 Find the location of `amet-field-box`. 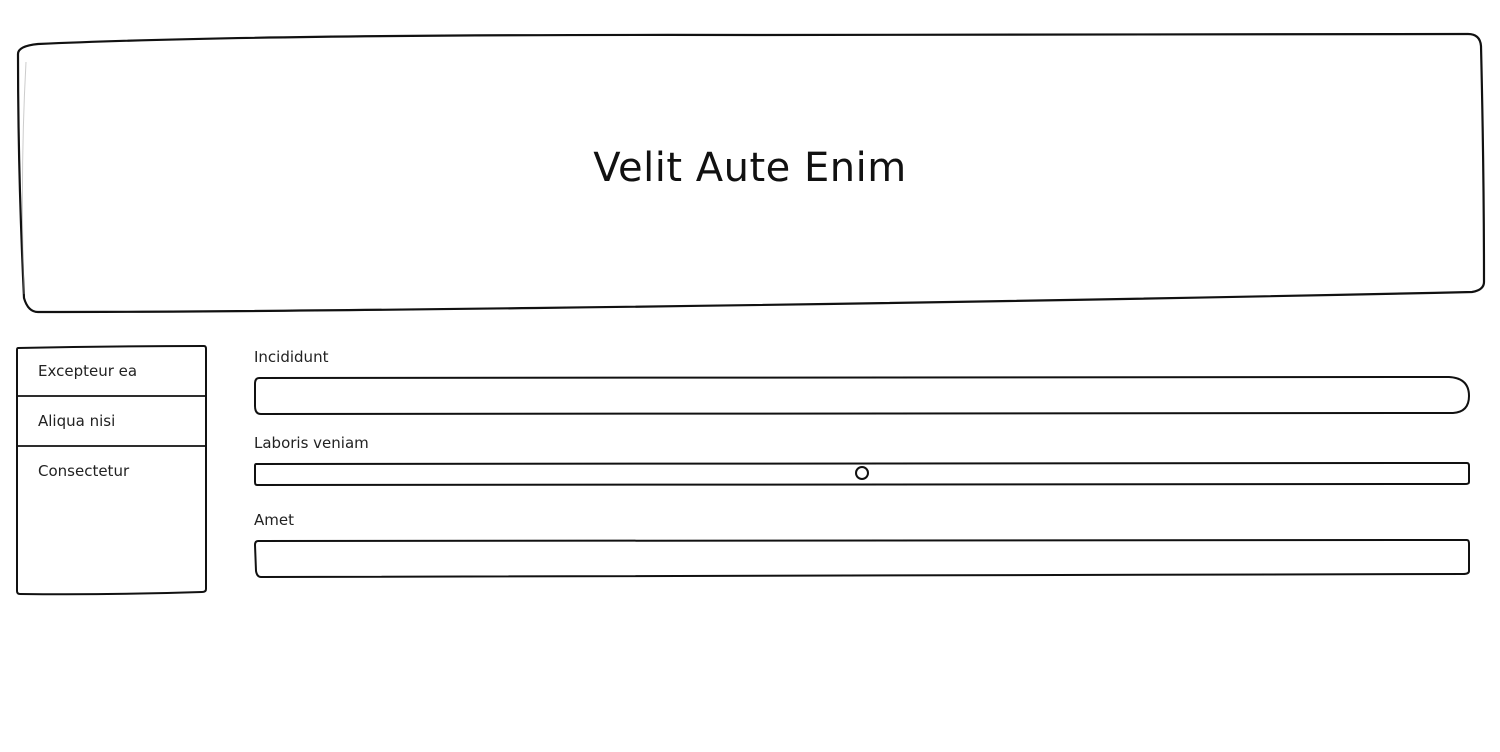

amet-field-box is located at coordinates (862, 559).